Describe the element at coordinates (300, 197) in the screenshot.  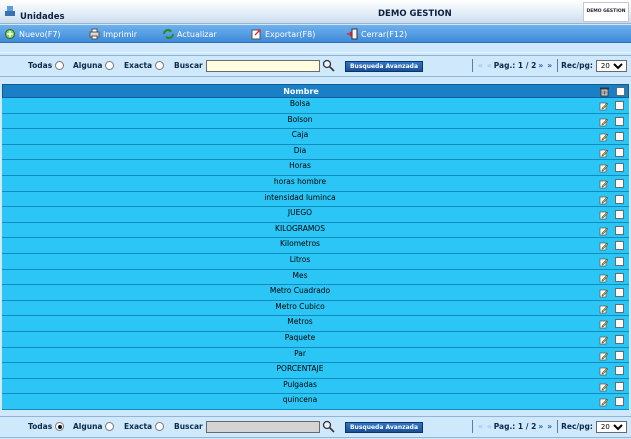
I see `row-name: intensidad luminca` at that location.